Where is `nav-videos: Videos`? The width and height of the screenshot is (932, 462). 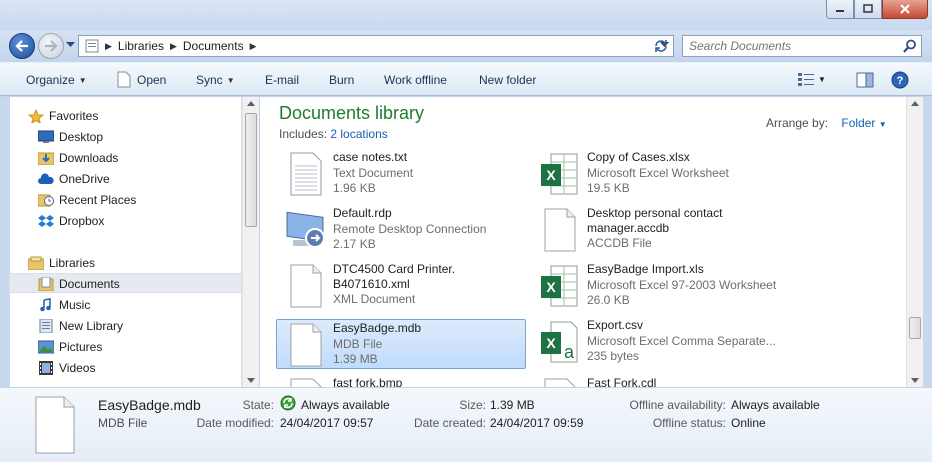
nav-videos: Videos is located at coordinates (126, 368).